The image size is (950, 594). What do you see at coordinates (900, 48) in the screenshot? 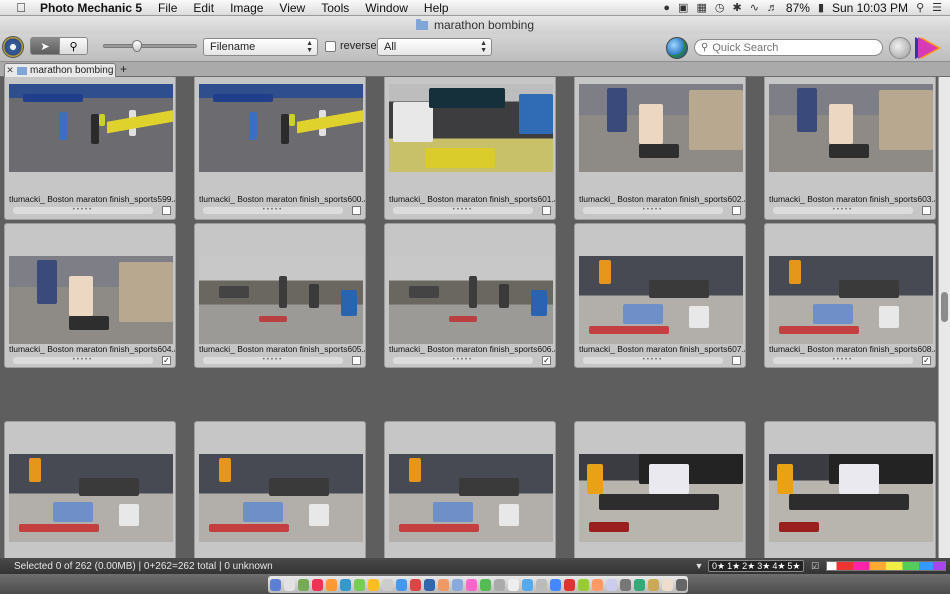
I see `spinner-icon` at bounding box center [900, 48].